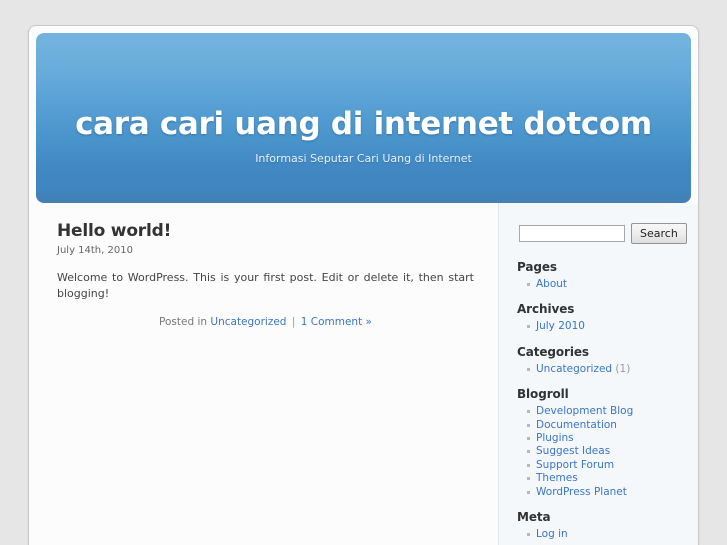  I want to click on sidebar-link: WordPress Planet, so click(581, 492).